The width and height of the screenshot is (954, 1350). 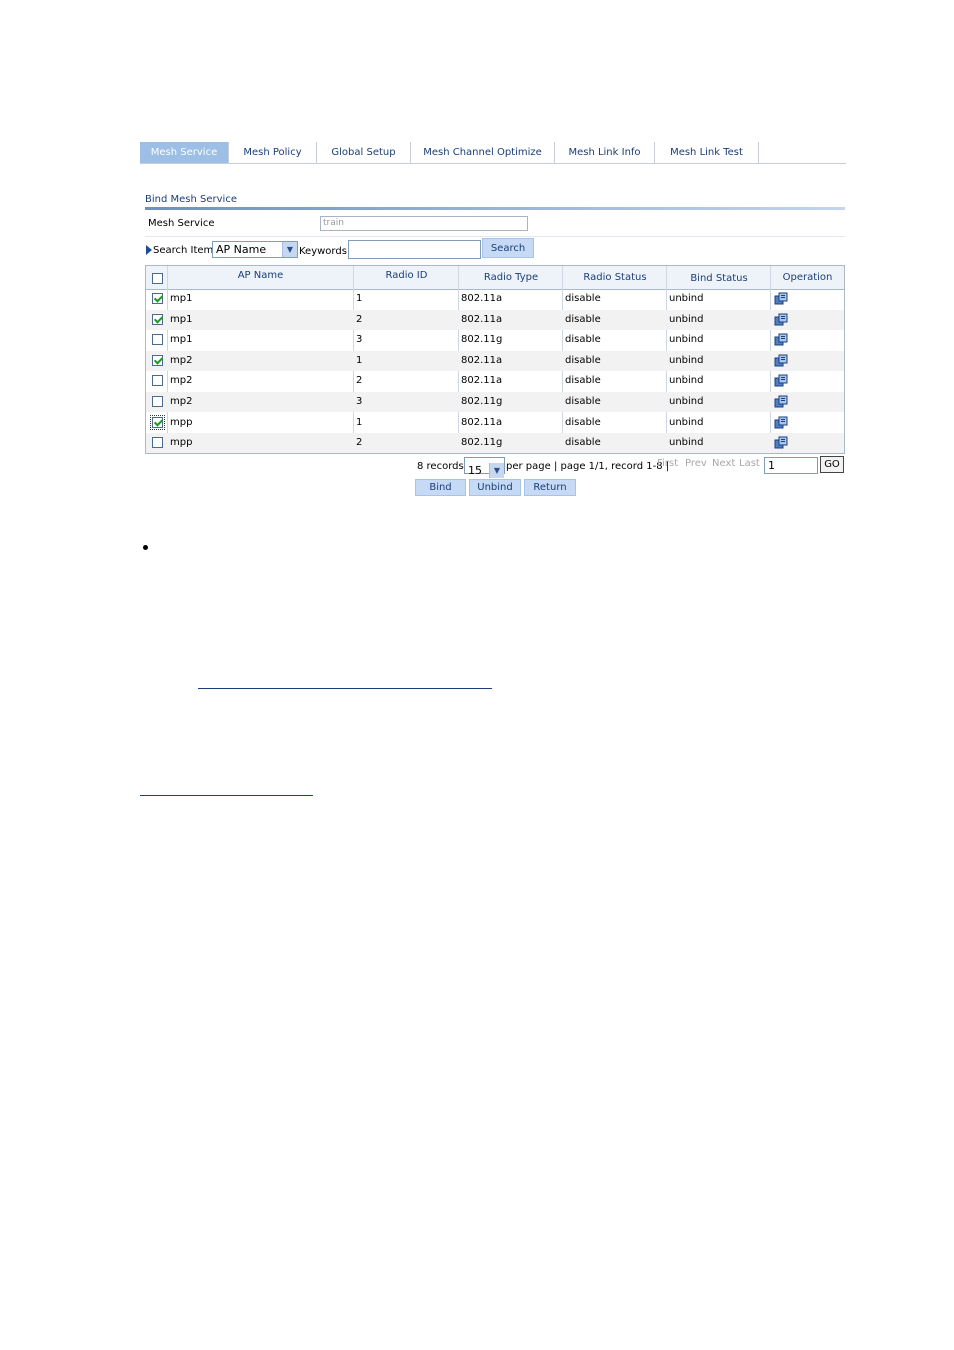 I want to click on page-number-input: 1, so click(x=791, y=465).